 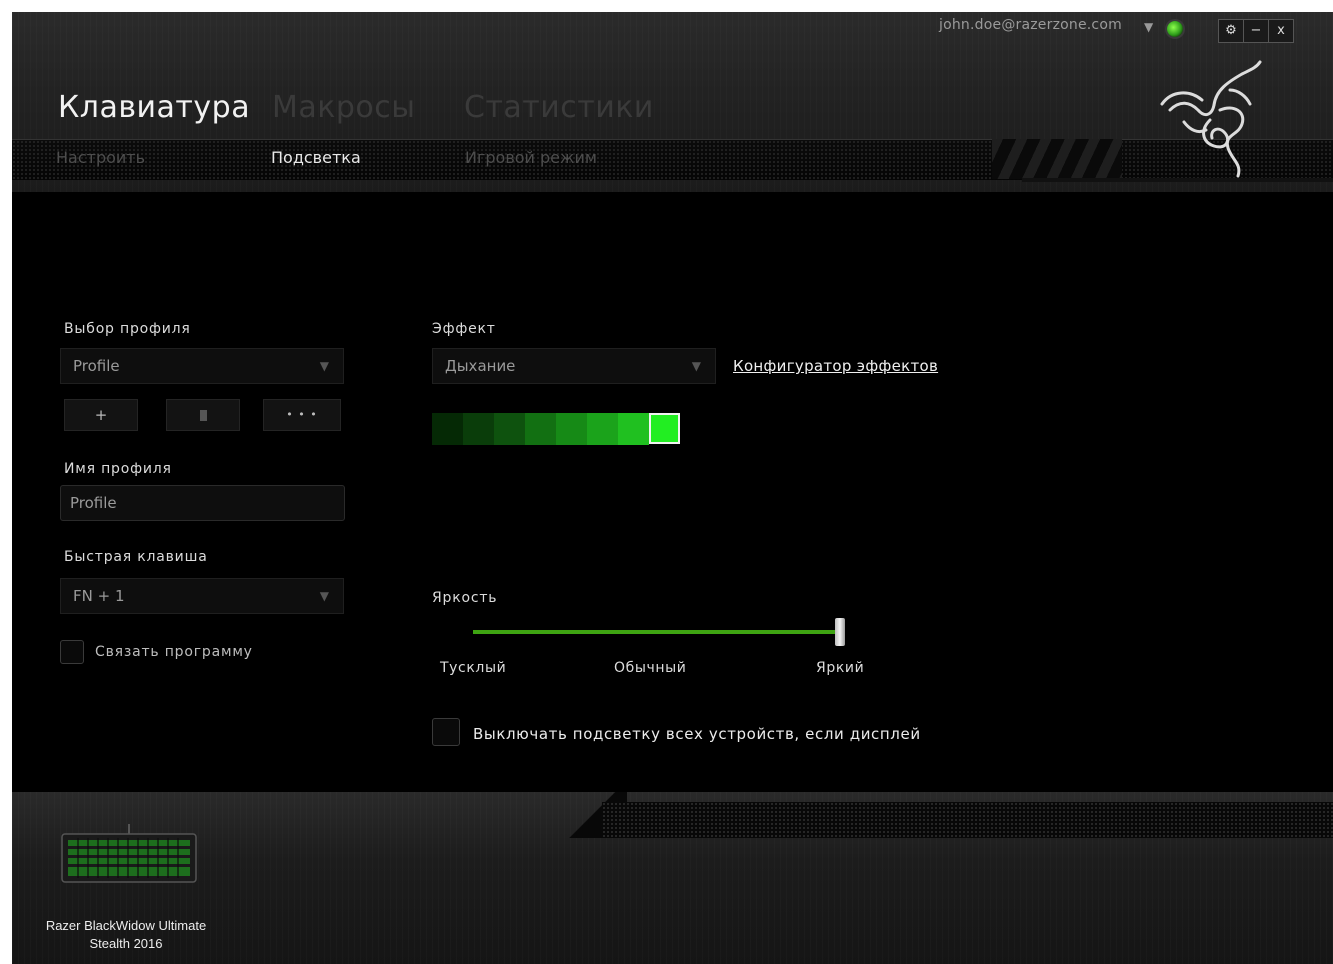 What do you see at coordinates (118, 469) in the screenshot?
I see `profile-name-label: Имя профиля` at bounding box center [118, 469].